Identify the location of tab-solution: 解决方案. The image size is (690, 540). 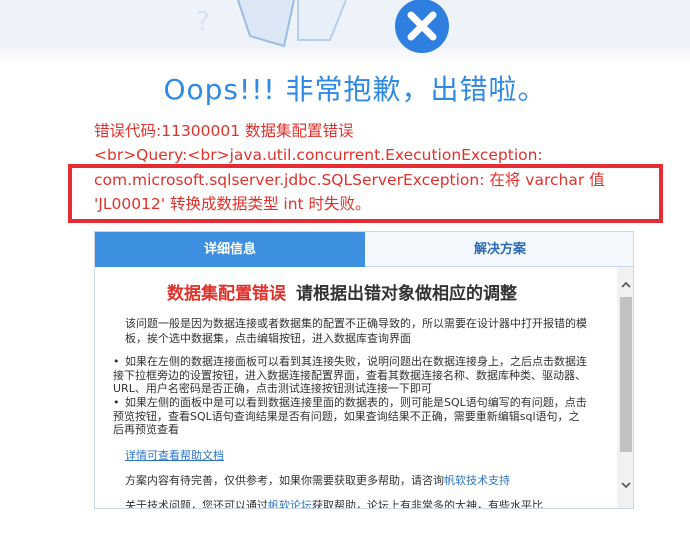
(499, 249).